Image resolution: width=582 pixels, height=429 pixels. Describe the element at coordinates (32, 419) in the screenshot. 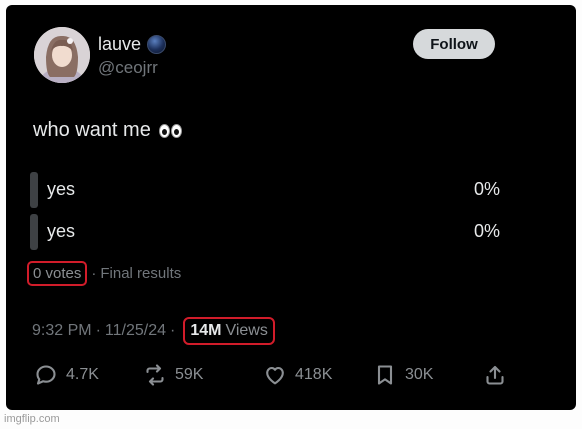

I see `watermark: imgflip.com` at that location.